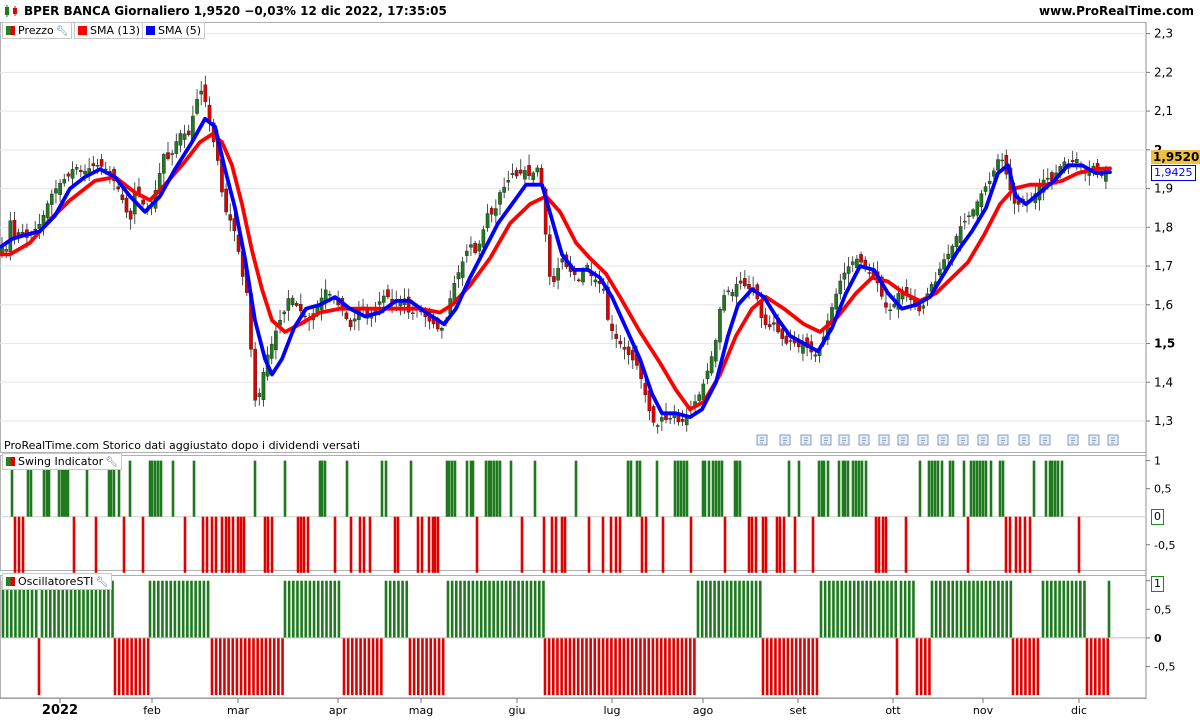 The image size is (1200, 720). Describe the element at coordinates (1163, 305) in the screenshot. I see `price-tick-label: 1,6` at that location.